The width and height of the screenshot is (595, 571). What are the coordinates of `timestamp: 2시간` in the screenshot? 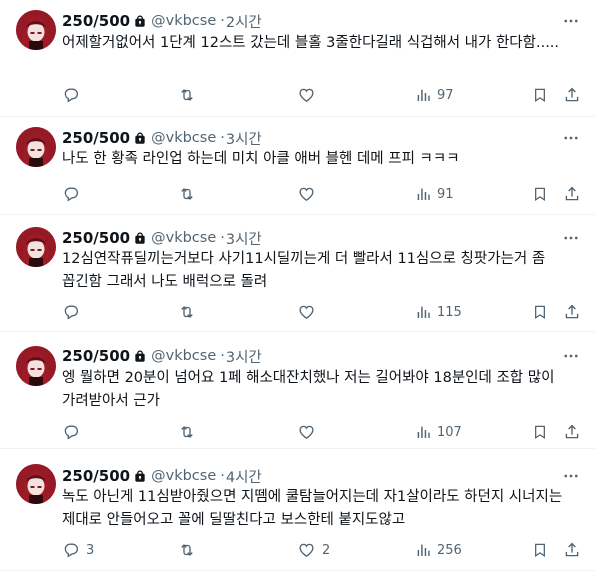 It's located at (244, 21).